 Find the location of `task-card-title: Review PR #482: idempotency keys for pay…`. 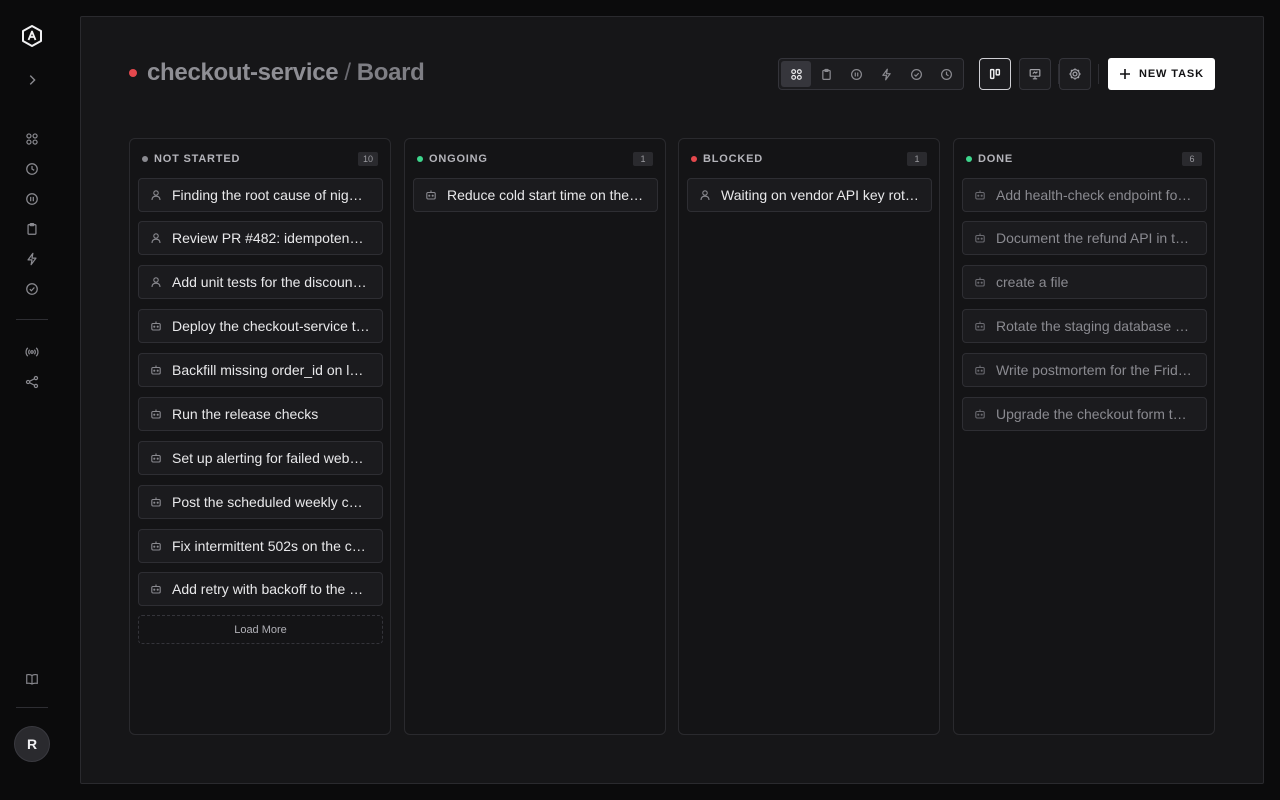

task-card-title: Review PR #482: idempotency keys for pay… is located at coordinates (277, 238).